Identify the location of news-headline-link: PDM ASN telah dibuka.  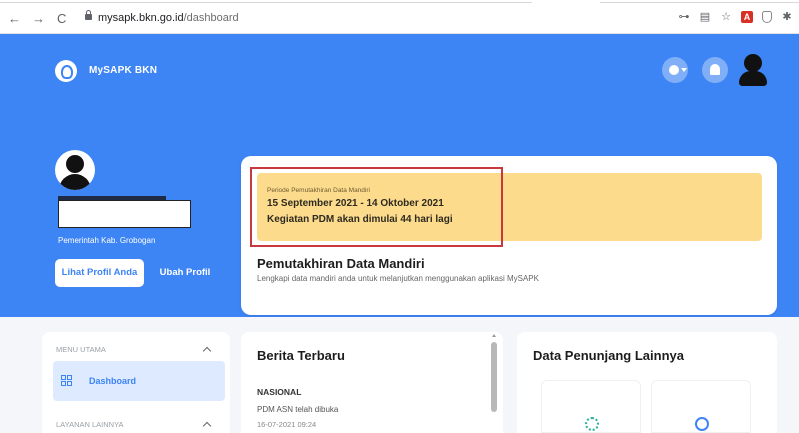
(297, 409).